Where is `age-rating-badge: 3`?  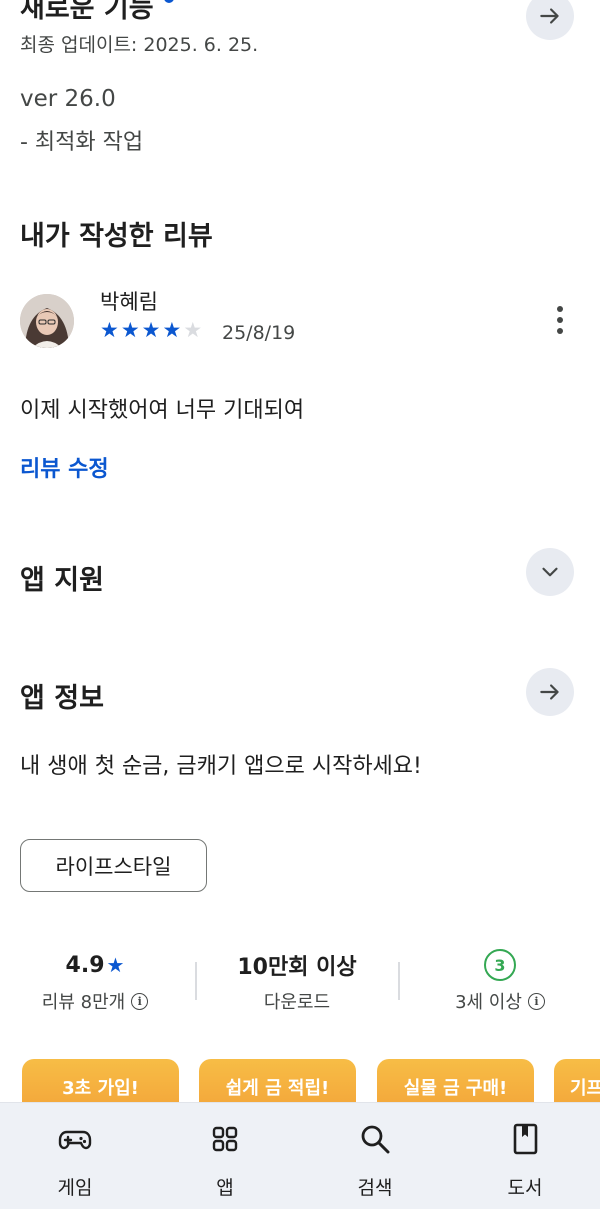
age-rating-badge: 3 is located at coordinates (500, 965).